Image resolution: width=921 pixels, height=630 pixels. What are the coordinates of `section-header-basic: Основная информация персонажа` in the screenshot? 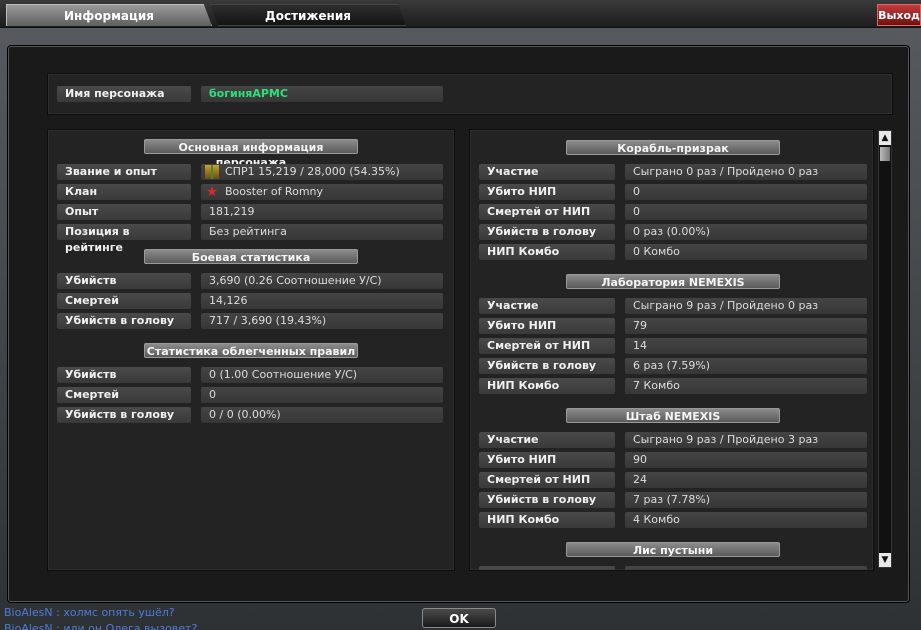 It's located at (251, 154).